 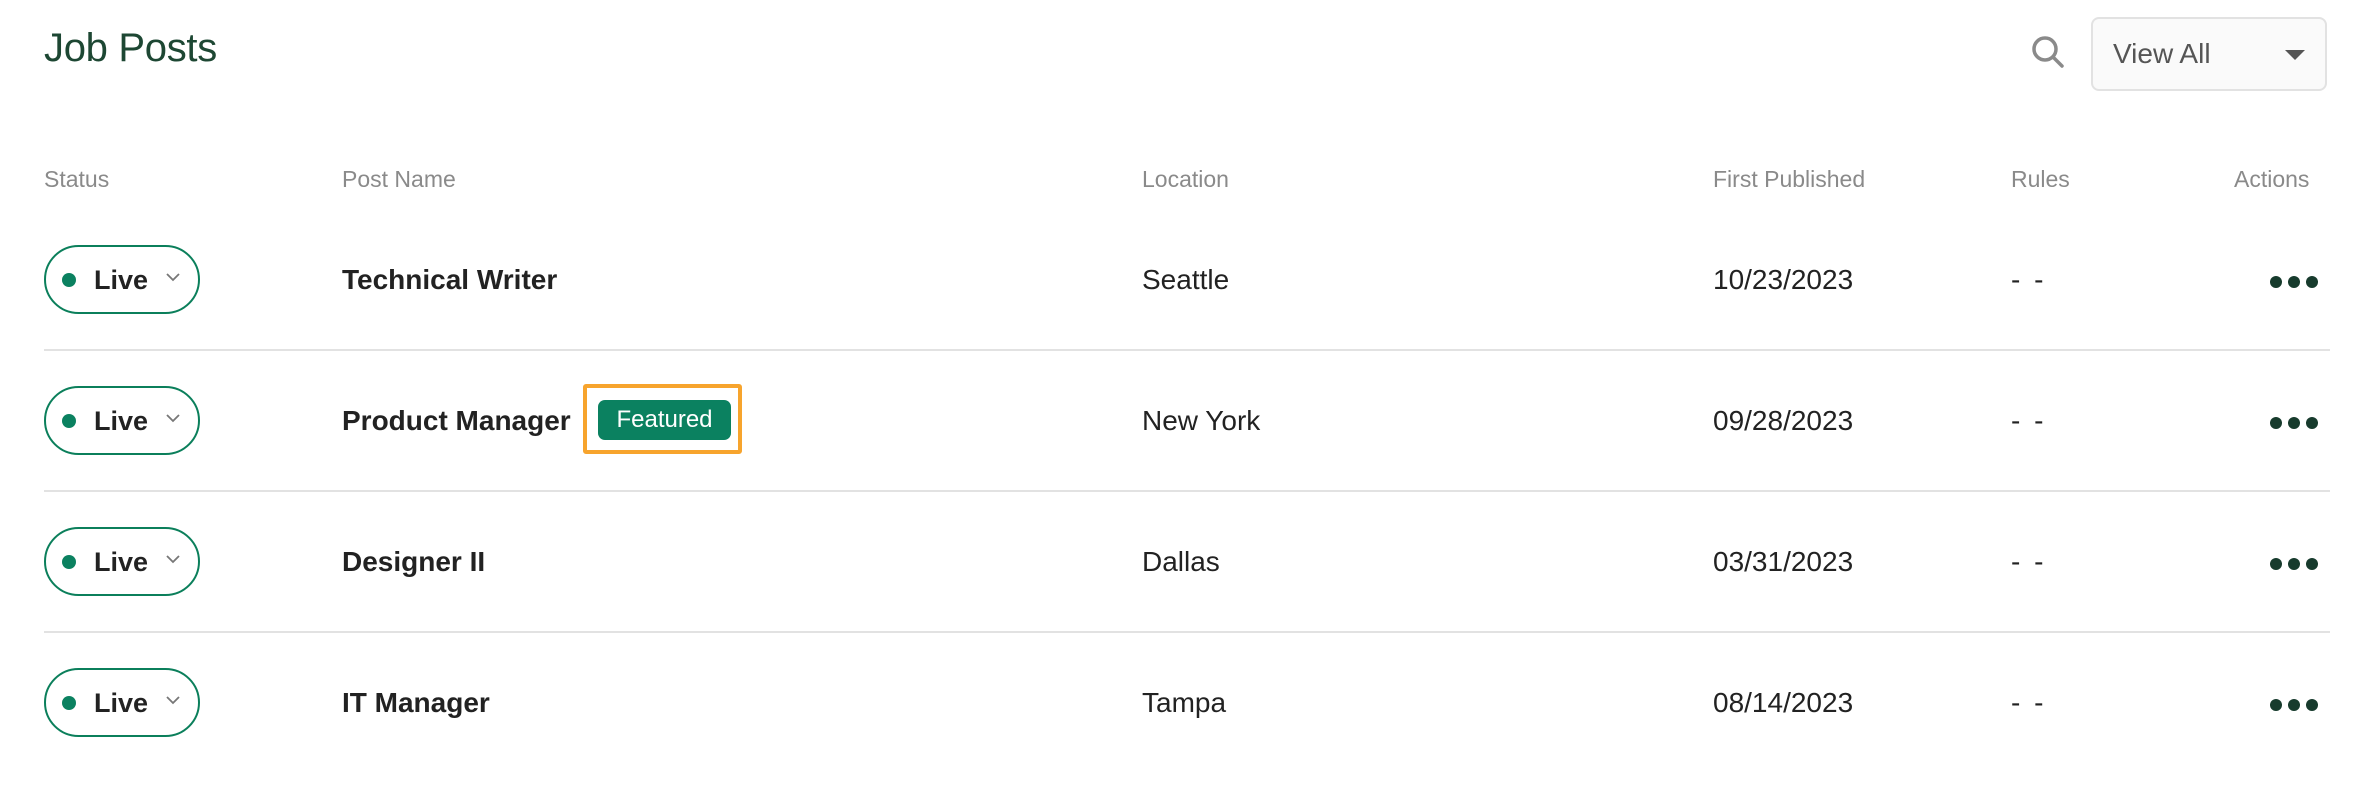 What do you see at coordinates (456, 421) in the screenshot?
I see `post-name-link: Product Manager` at bounding box center [456, 421].